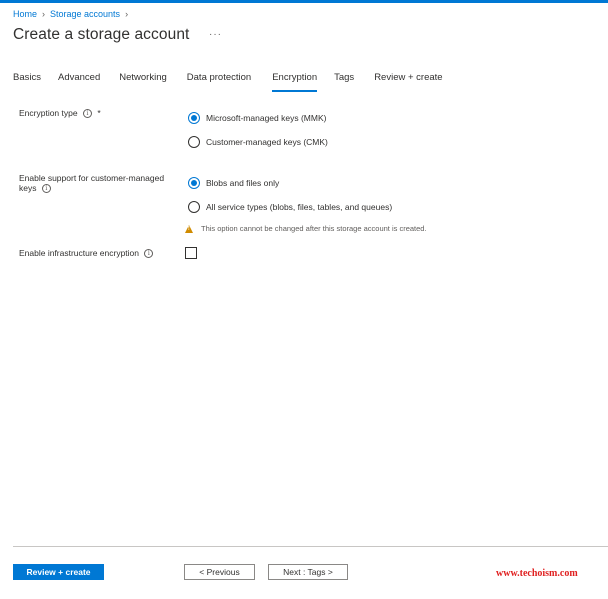 The width and height of the screenshot is (608, 599). What do you see at coordinates (219, 572) in the screenshot?
I see `previous-button: < Previous` at bounding box center [219, 572].